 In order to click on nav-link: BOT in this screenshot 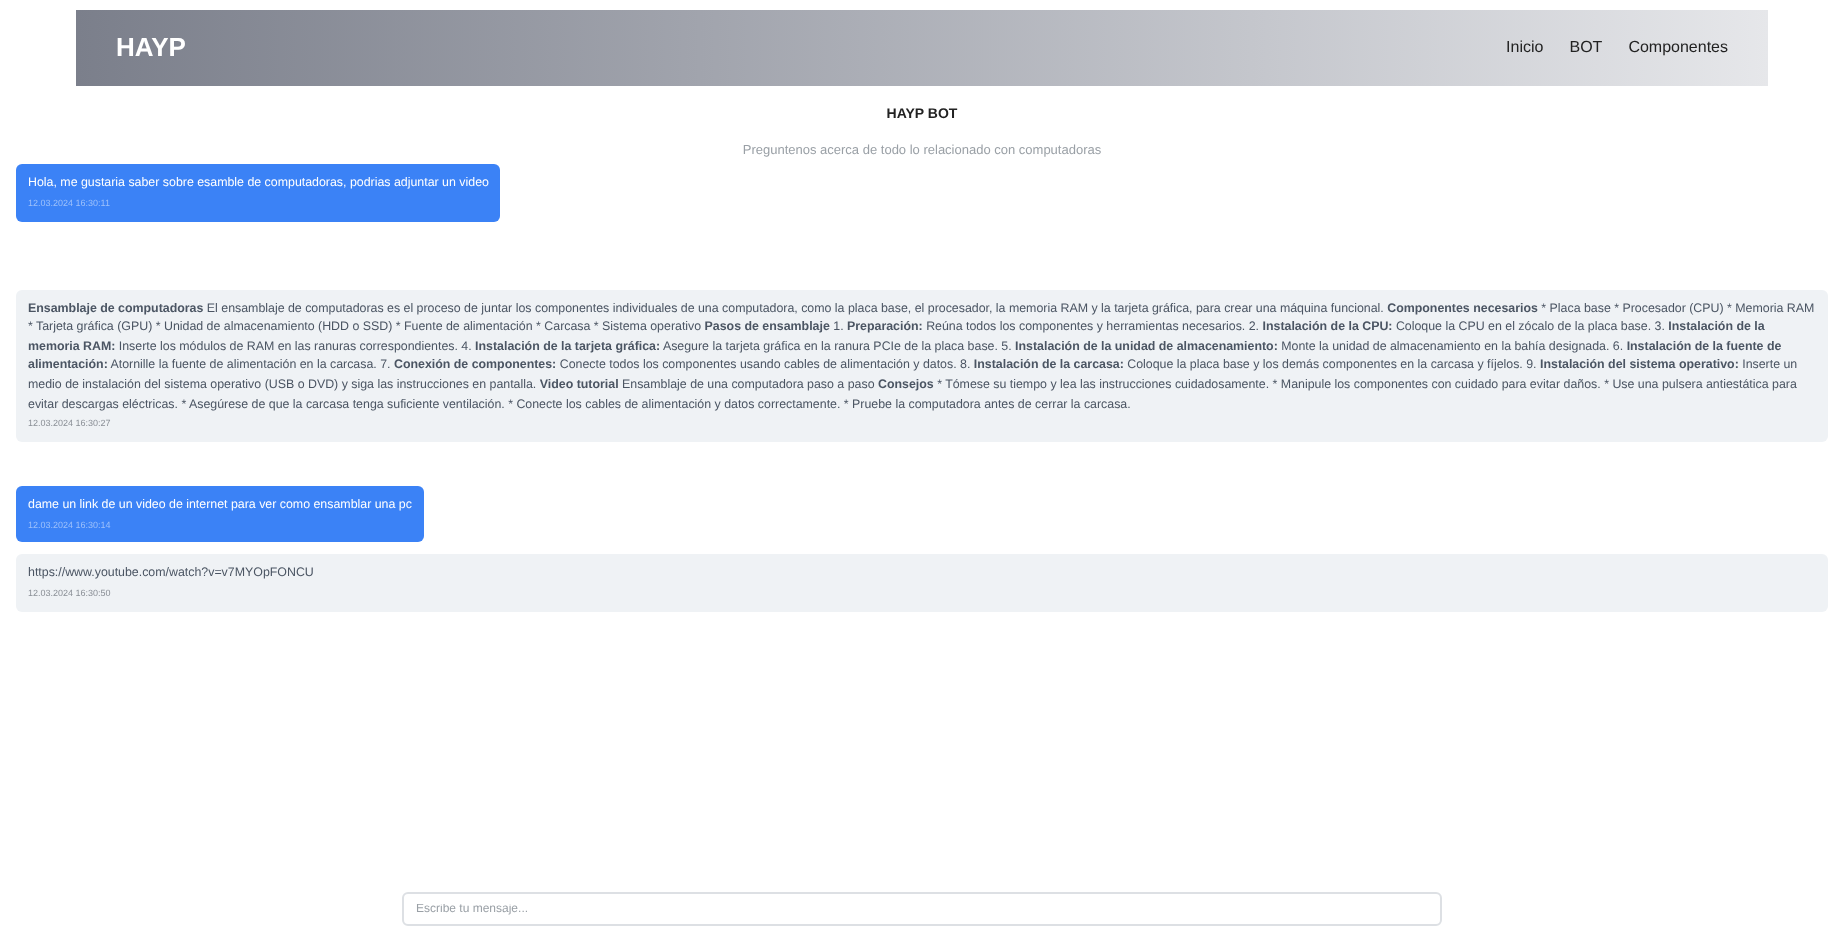, I will do `click(1586, 48)`.